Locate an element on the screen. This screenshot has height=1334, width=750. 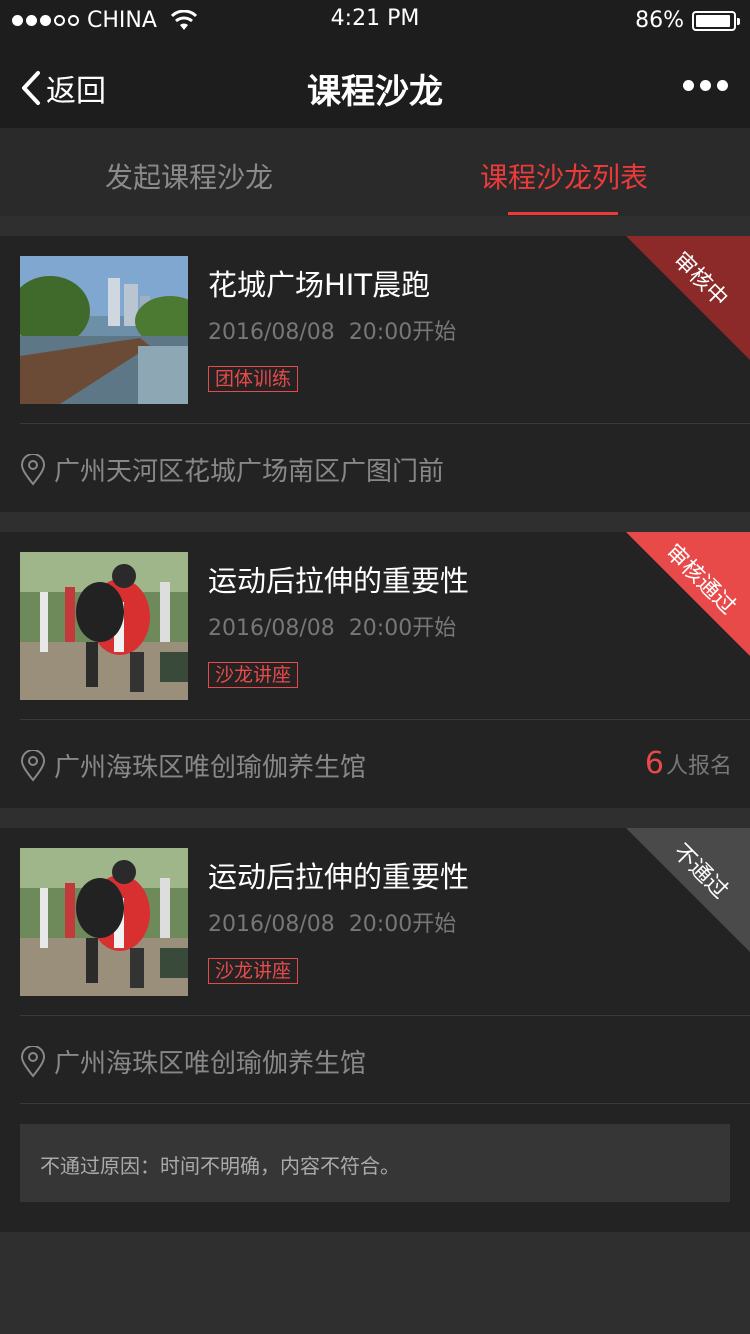
status-badge: 不通过 is located at coordinates (688, 890).